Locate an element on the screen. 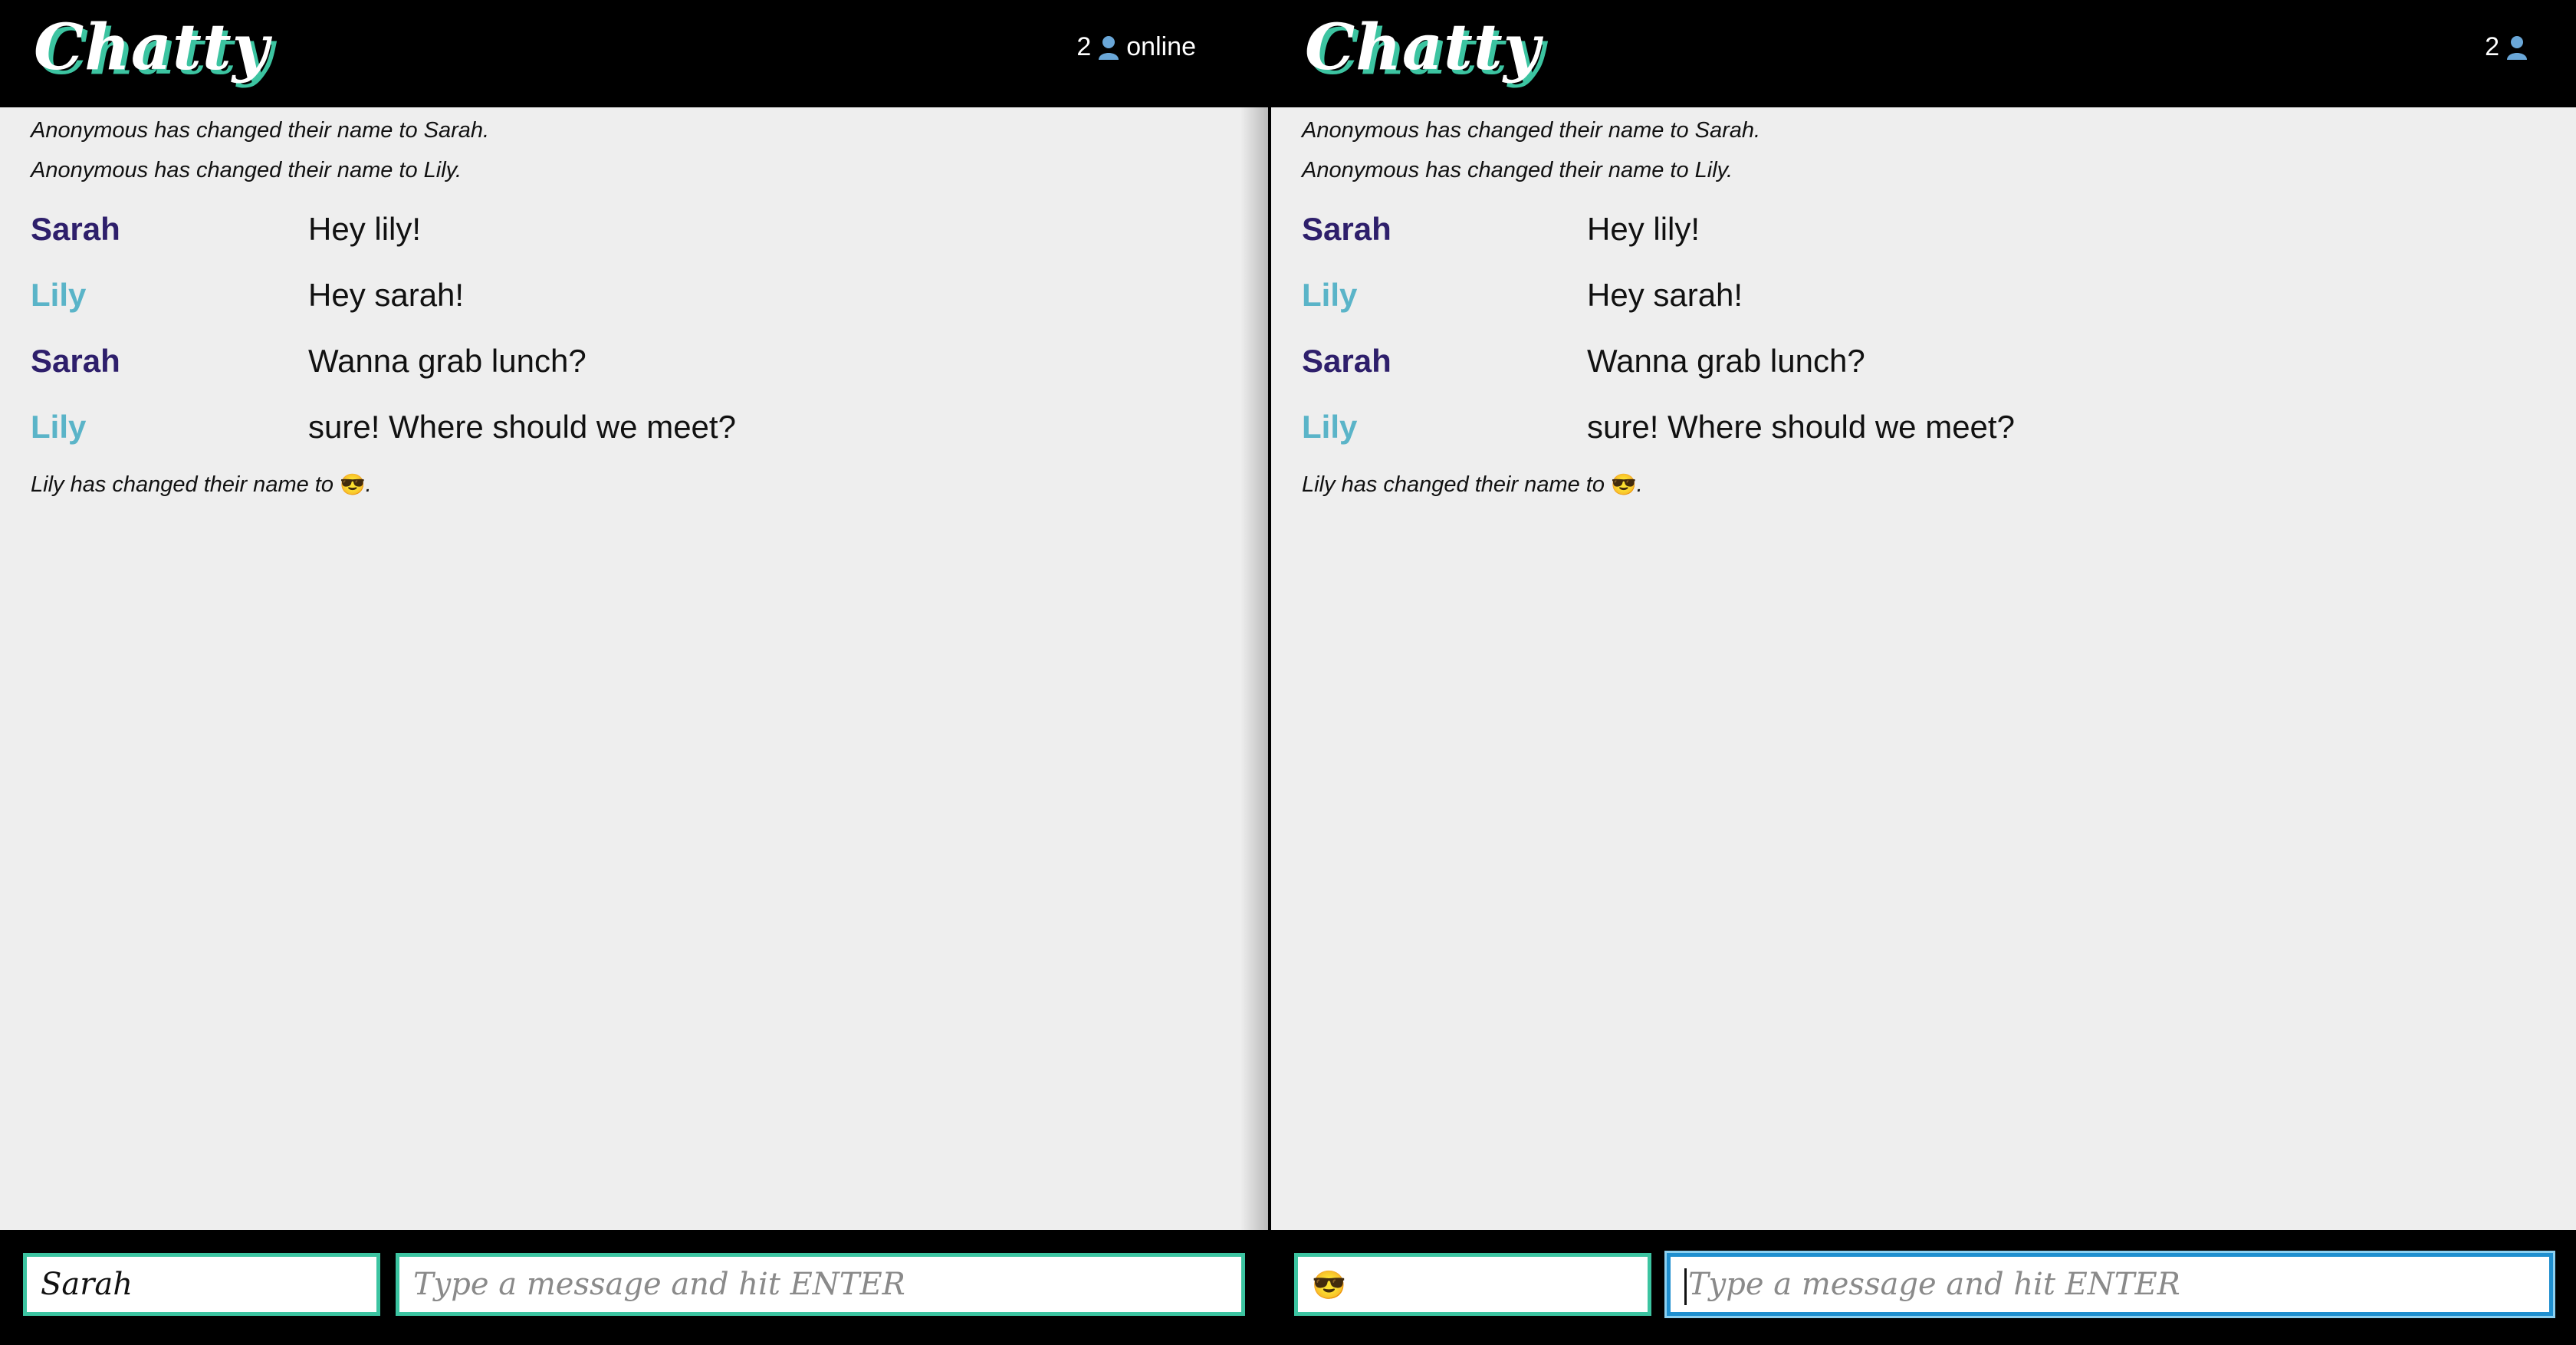 This screenshot has height=1345, width=2576. chatbar: 😎 Type a message and hit ENTER is located at coordinates (1924, 1287).